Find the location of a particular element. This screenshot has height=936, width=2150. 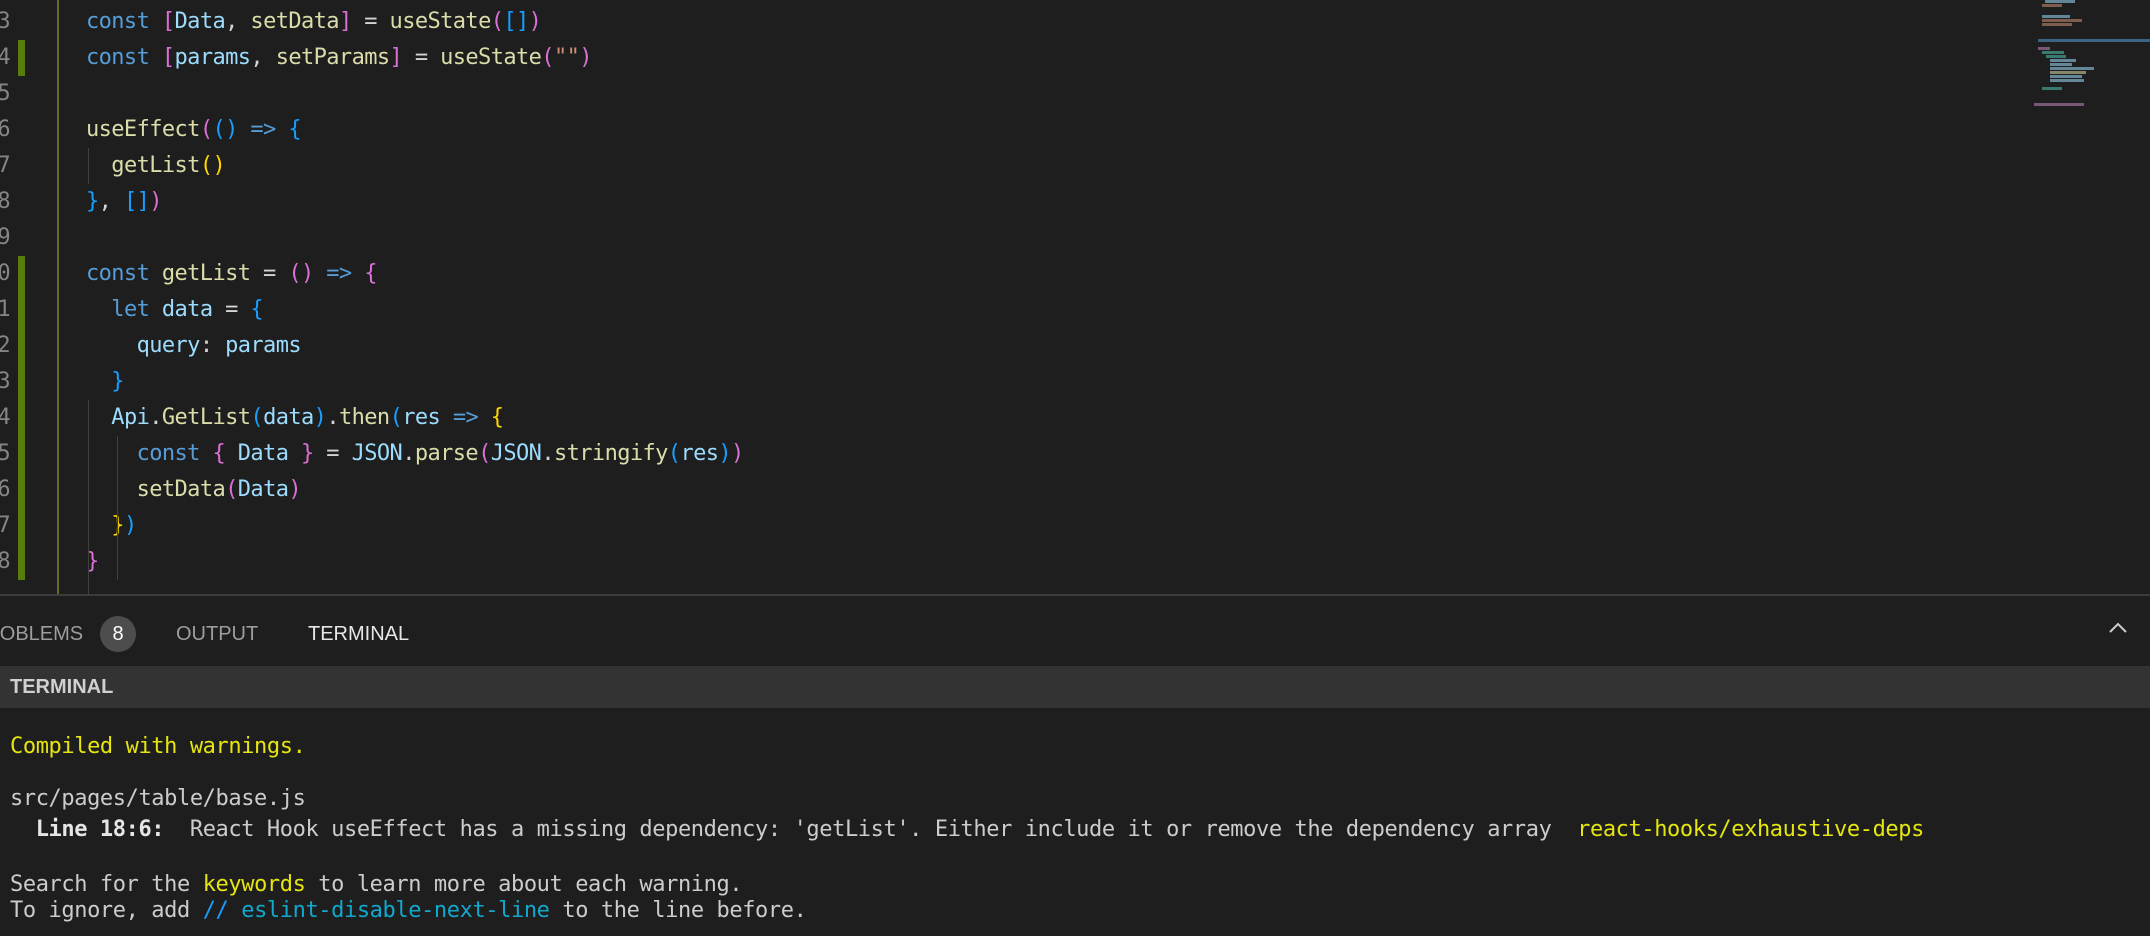

code-line: 17 getList() is located at coordinates (950, 166).